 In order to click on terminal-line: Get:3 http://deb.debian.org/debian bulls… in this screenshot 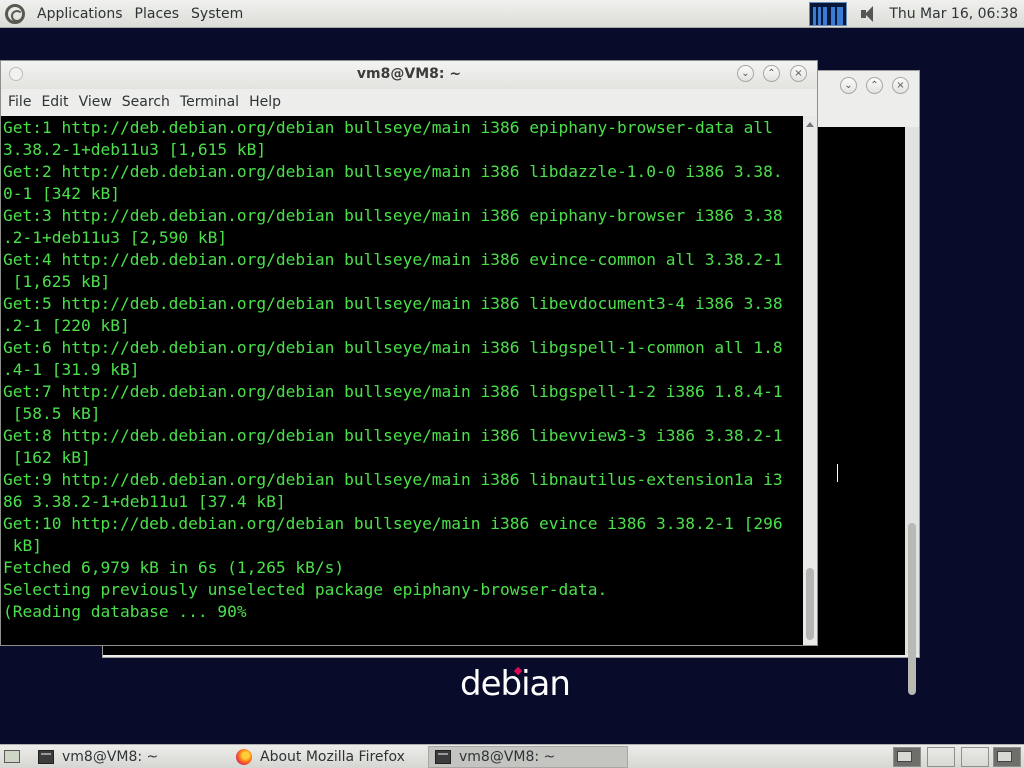, I will do `click(393, 215)`.